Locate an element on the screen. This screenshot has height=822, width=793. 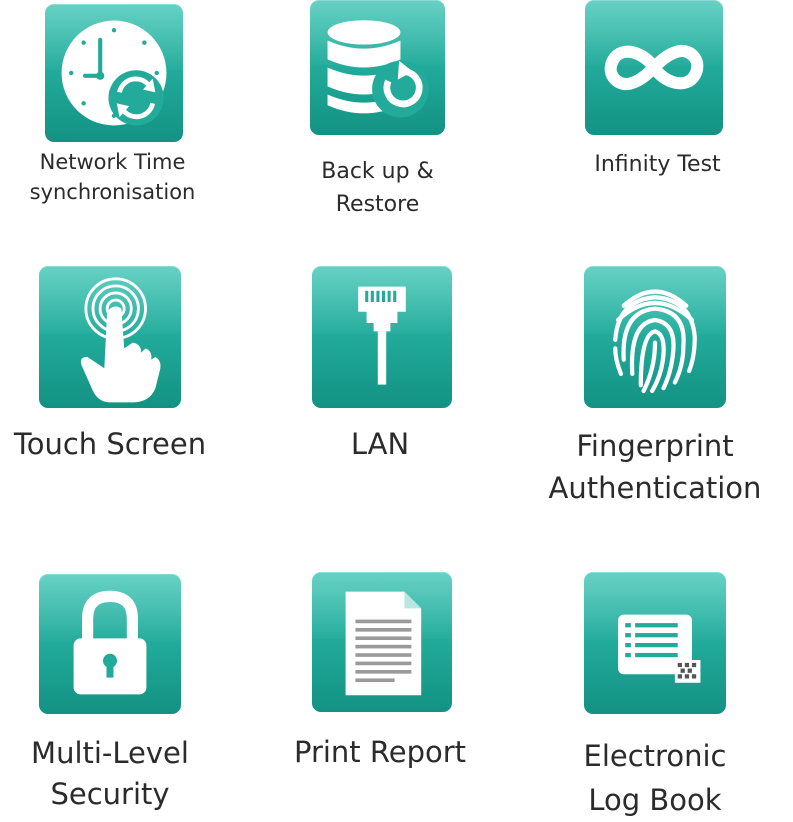
feature-infinity-test: Infinity Test is located at coordinates (657, 100).